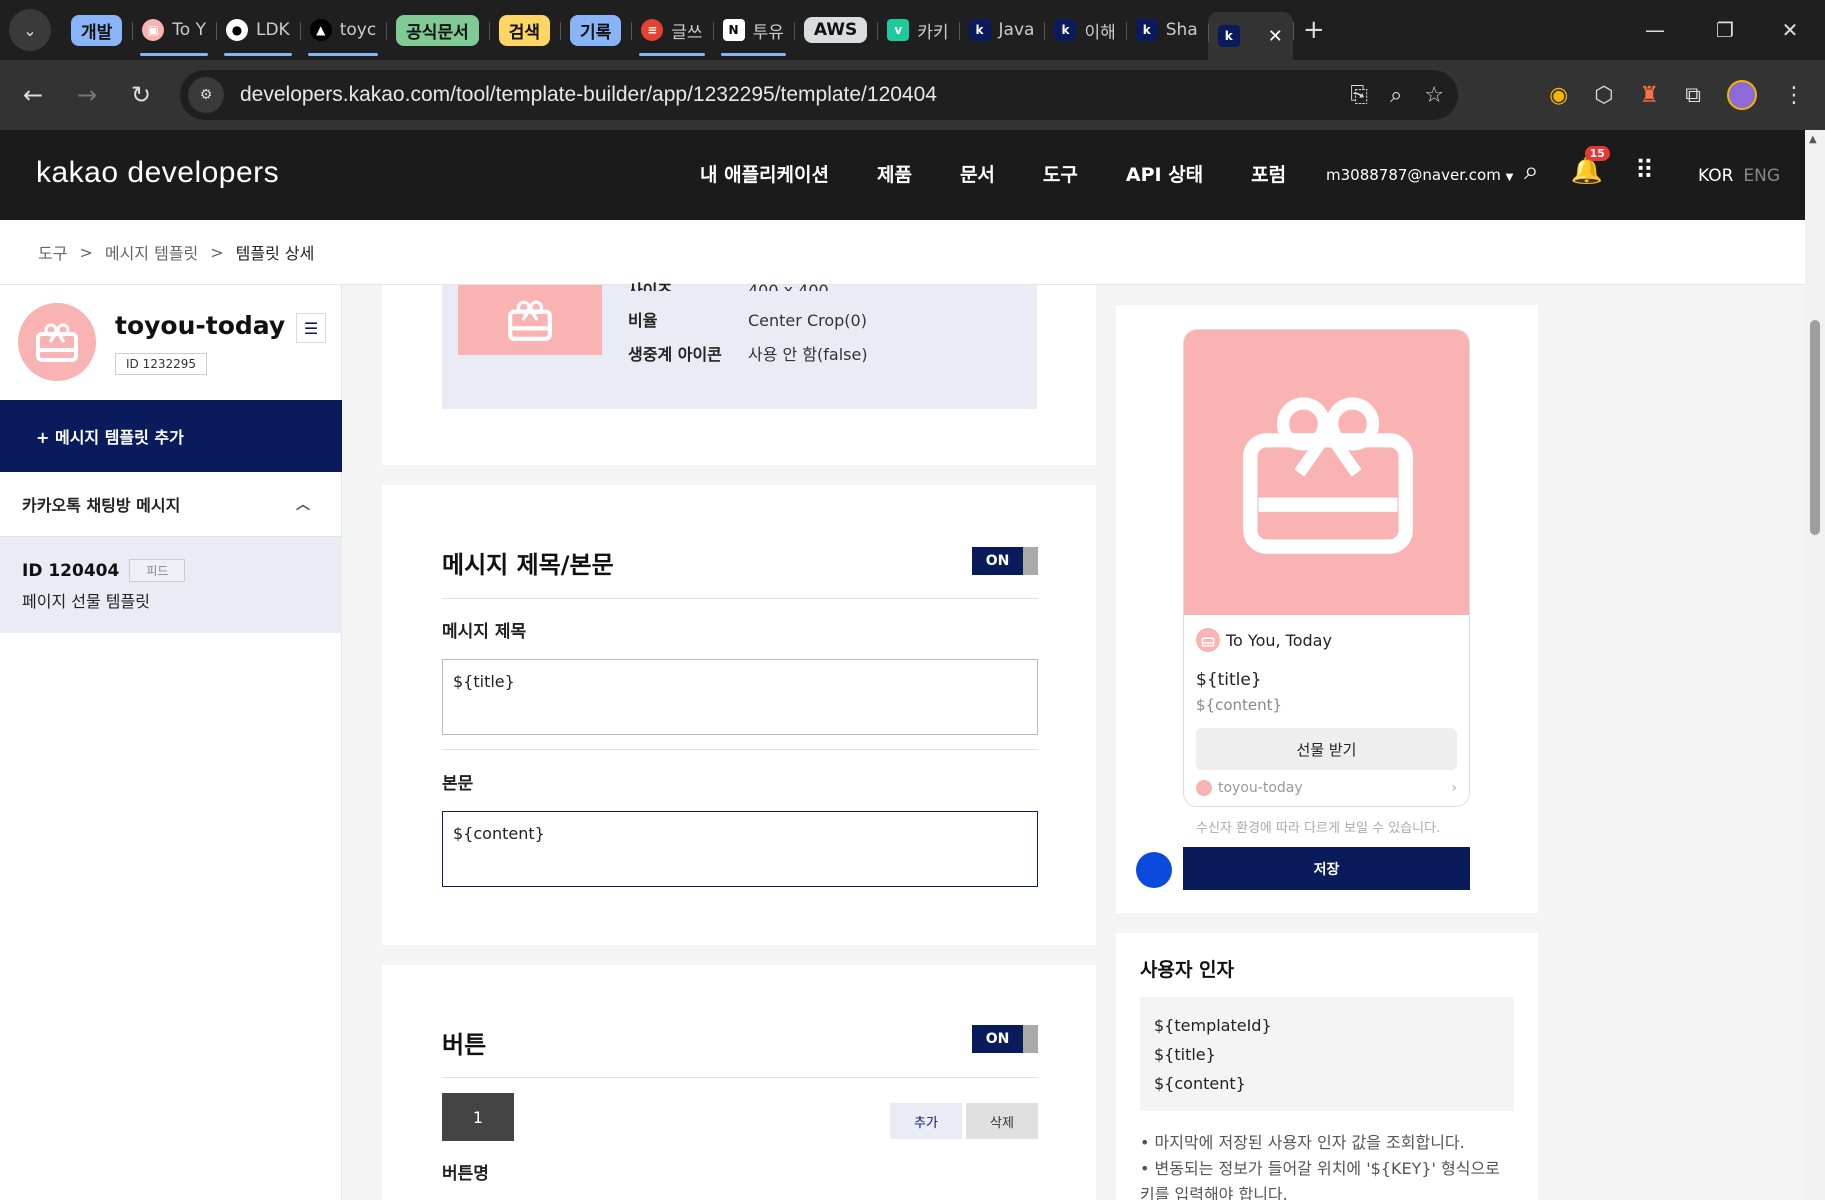 This screenshot has height=1200, width=1825. What do you see at coordinates (1396, 95) in the screenshot?
I see `zoom-icon: ⌕` at bounding box center [1396, 95].